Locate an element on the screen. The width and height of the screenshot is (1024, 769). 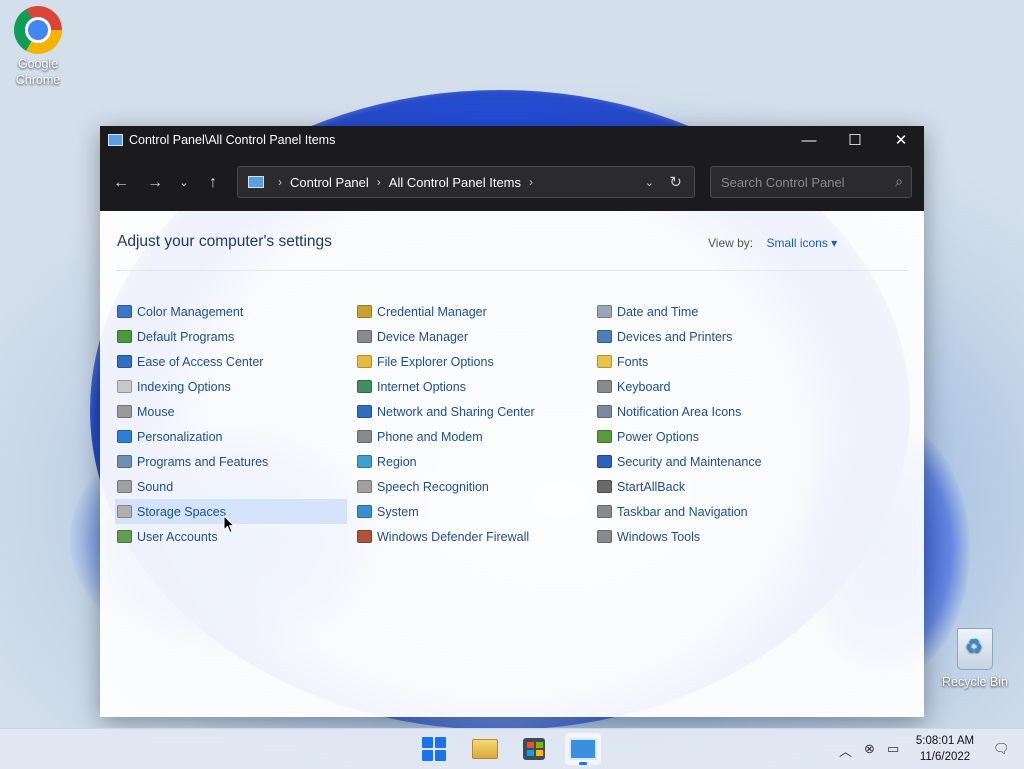
cpl-item: Notification Area Icons is located at coordinates (711, 411).